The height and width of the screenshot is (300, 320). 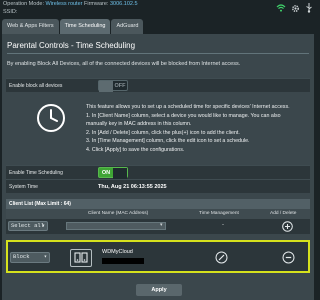 What do you see at coordinates (287, 226) in the screenshot?
I see `add-icon` at bounding box center [287, 226].